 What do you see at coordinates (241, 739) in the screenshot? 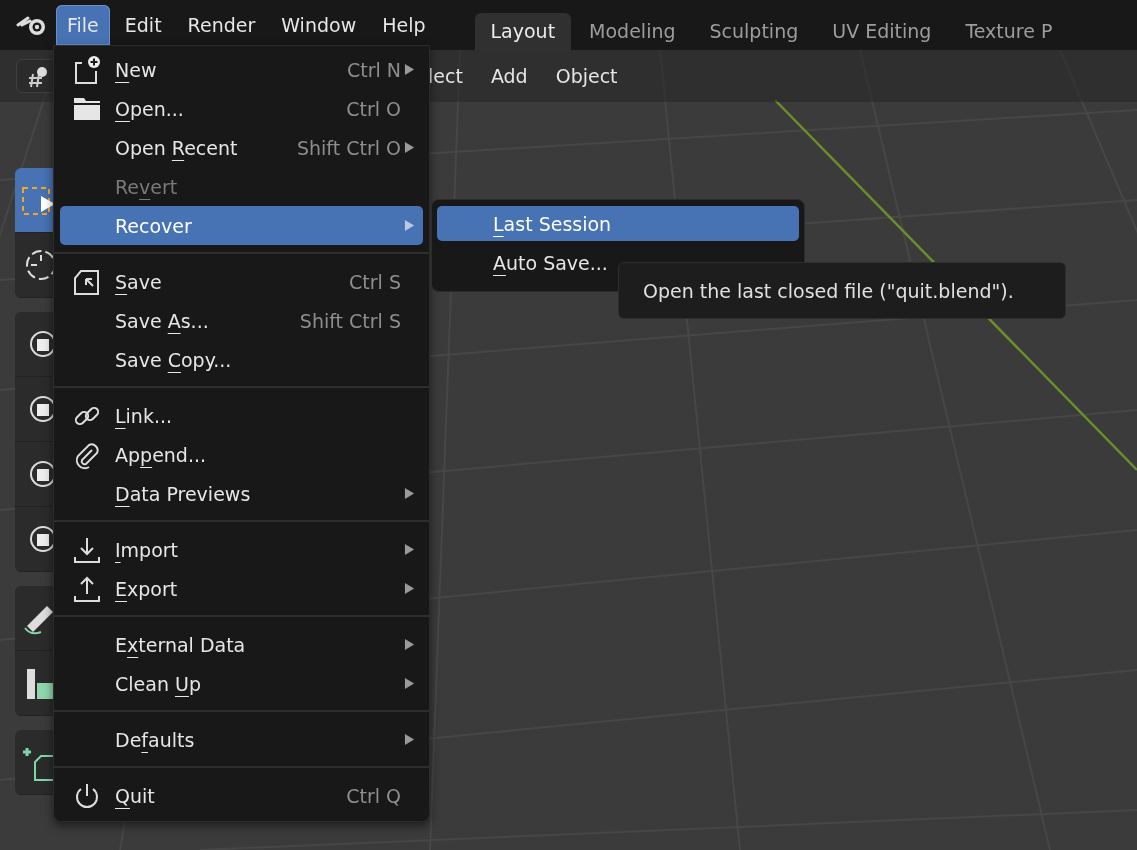
I see `menu-item: Defaults` at bounding box center [241, 739].